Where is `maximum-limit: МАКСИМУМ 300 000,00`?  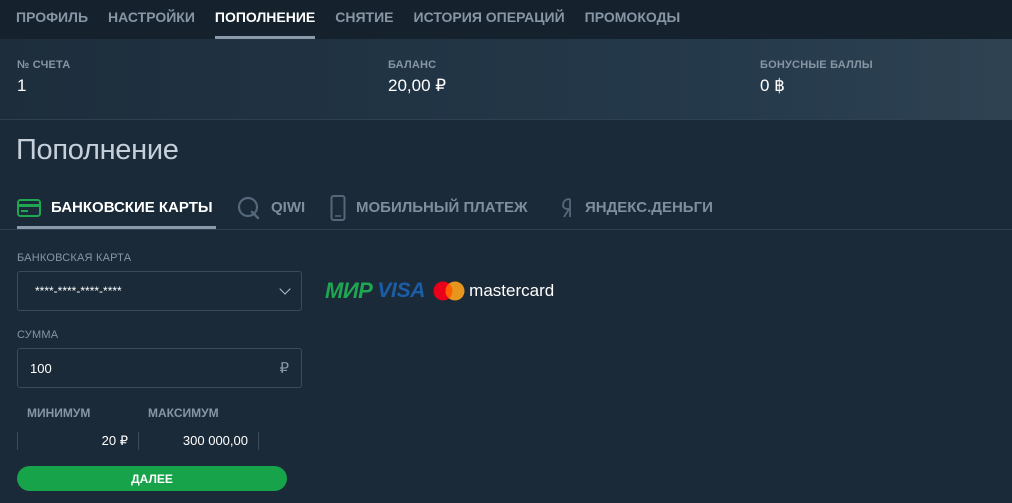 maximum-limit: МАКСИМУМ 300 000,00 is located at coordinates (198, 428).